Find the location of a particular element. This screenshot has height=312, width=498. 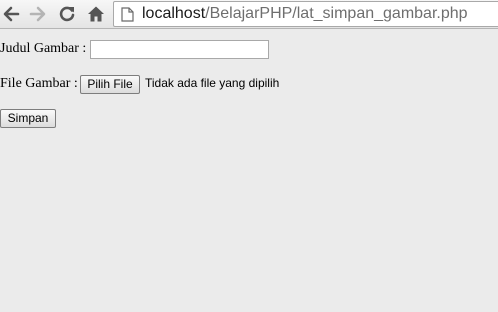

reload-icon is located at coordinates (67, 14).